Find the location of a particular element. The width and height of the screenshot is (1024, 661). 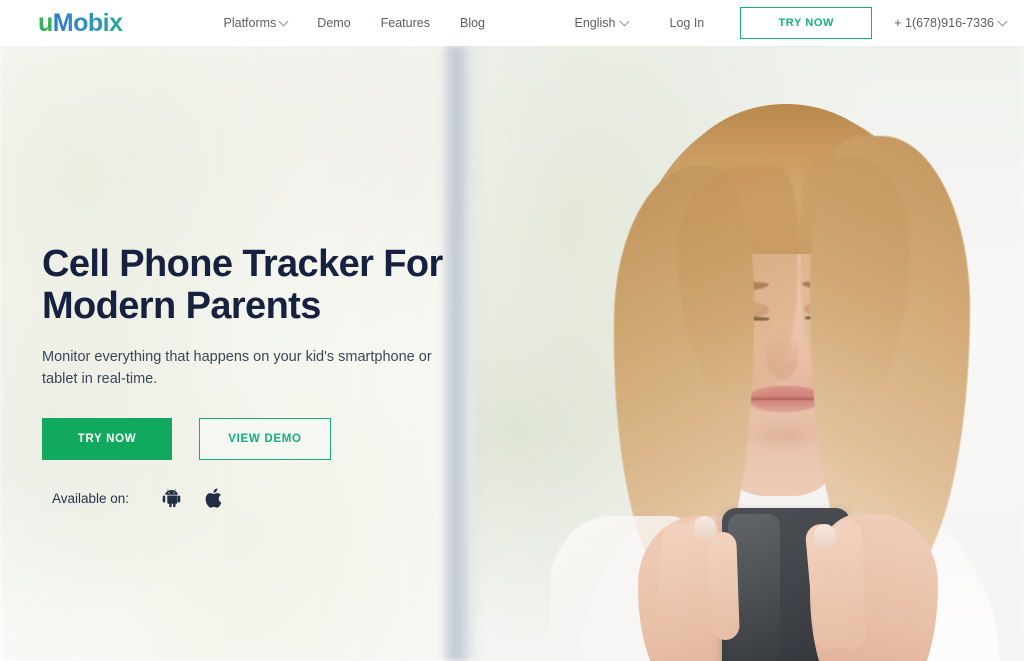

nav-item-platforms: Platforms is located at coordinates (256, 23).